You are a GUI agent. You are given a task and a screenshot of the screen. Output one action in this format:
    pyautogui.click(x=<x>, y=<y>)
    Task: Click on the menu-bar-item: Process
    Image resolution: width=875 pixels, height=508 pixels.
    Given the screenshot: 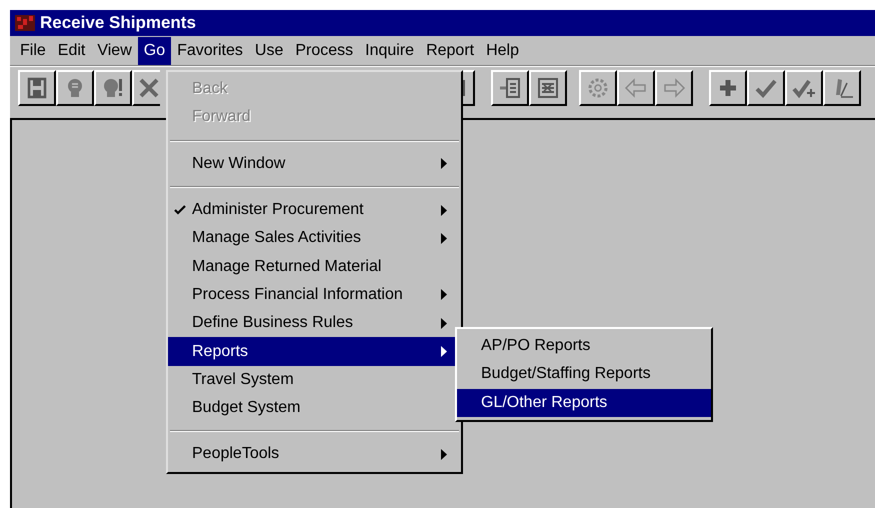 What is the action you would take?
    pyautogui.click(x=324, y=50)
    